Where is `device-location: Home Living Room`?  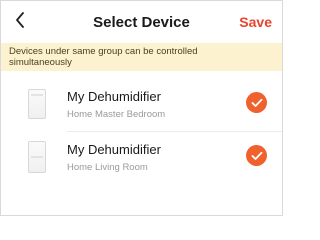
device-location: Home Living Room is located at coordinates (107, 167).